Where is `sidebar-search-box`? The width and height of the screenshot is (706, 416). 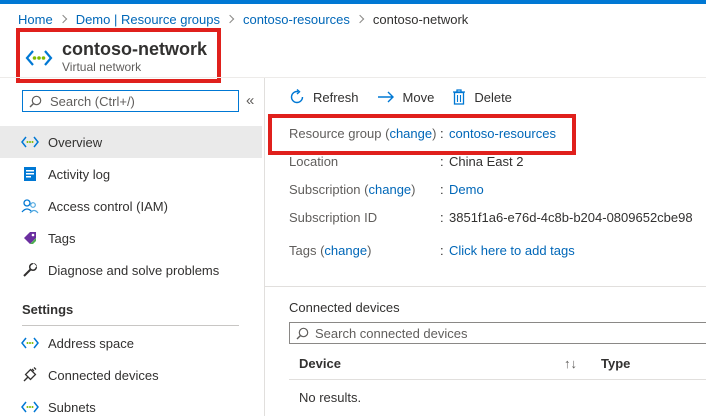 sidebar-search-box is located at coordinates (130, 101).